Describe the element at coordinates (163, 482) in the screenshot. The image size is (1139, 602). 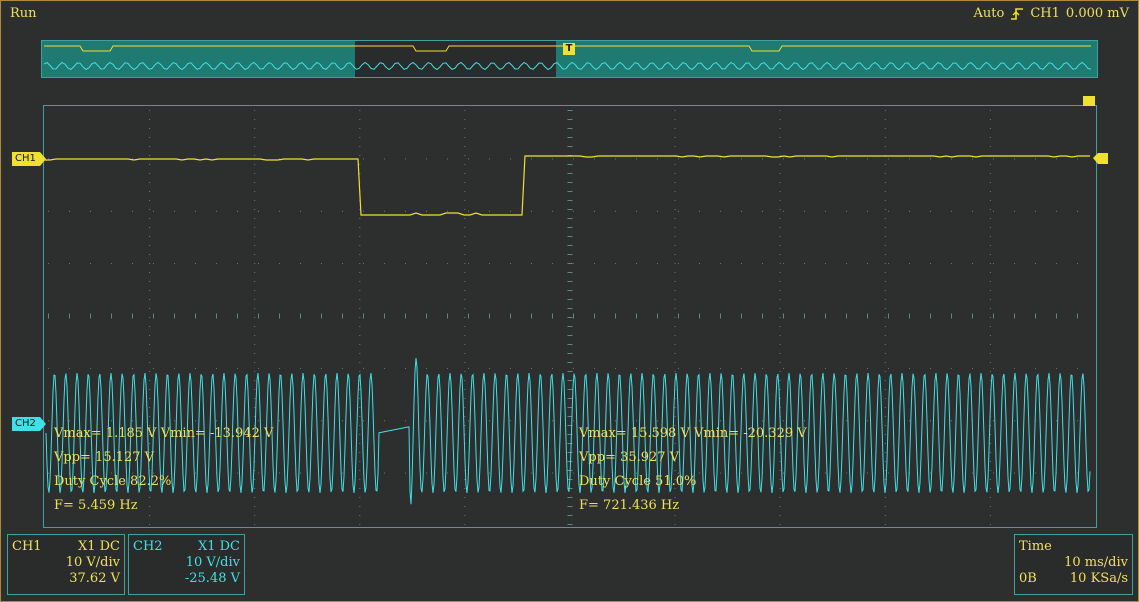
I see `meas-left-duty: Duty Cycle 82.2%` at that location.